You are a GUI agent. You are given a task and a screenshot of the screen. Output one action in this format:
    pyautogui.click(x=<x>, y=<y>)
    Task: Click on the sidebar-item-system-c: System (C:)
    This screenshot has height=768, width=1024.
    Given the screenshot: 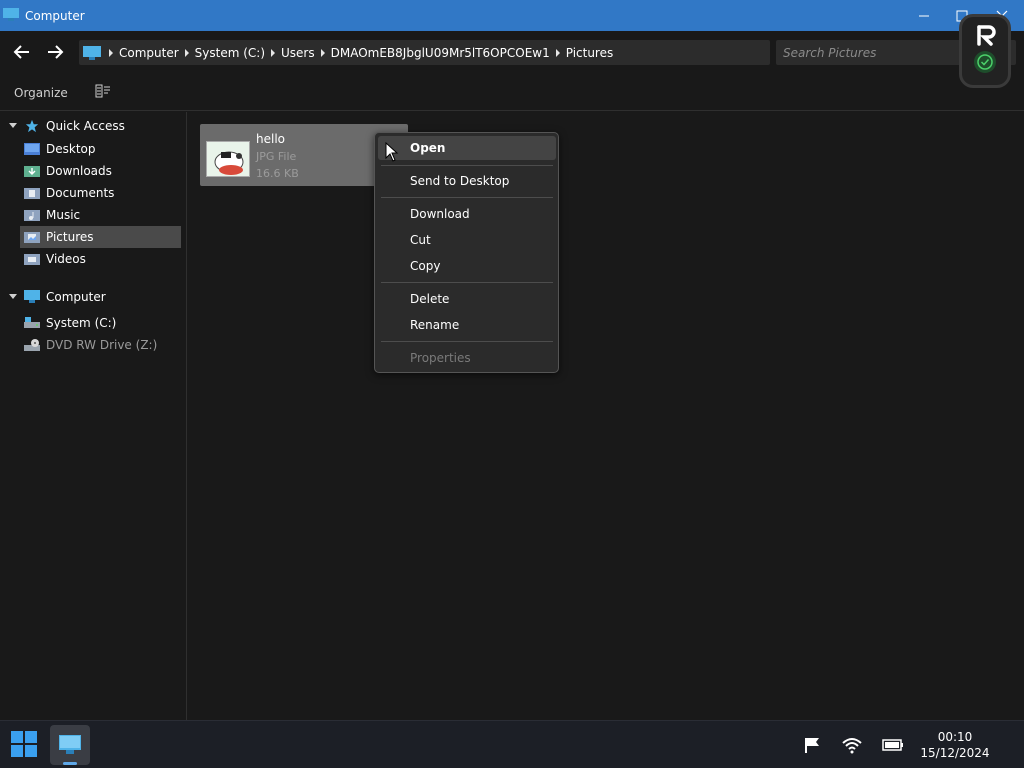 What is the action you would take?
    pyautogui.click(x=100, y=323)
    